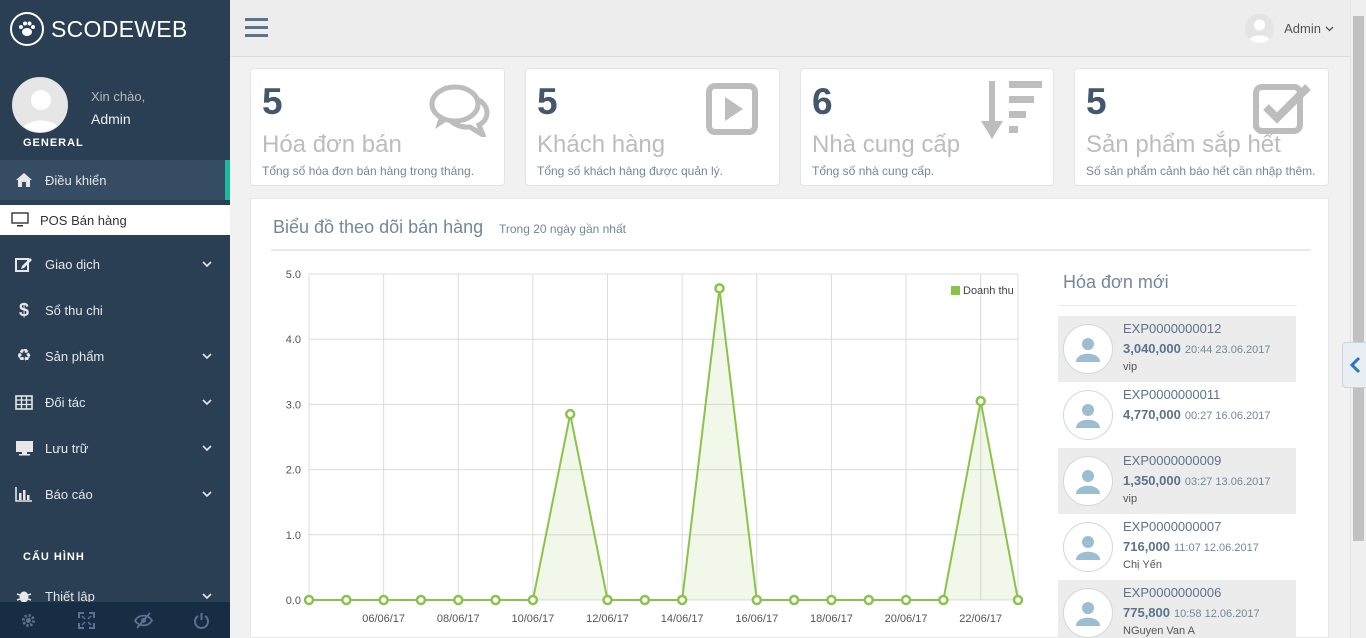  I want to click on brand: SCODEWEB, so click(99, 29).